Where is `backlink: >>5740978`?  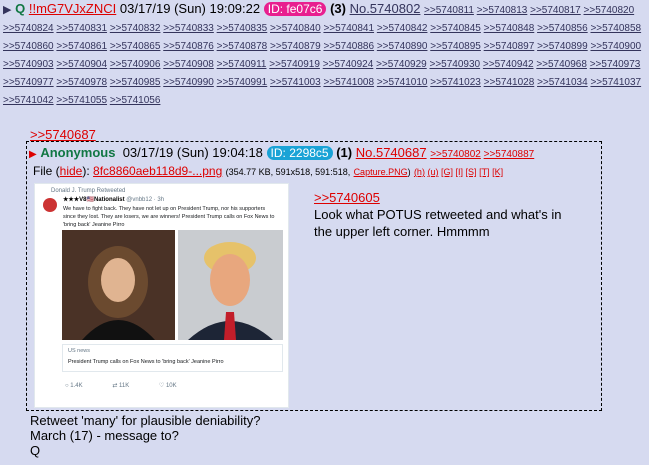 backlink: >>5740978 is located at coordinates (81, 82).